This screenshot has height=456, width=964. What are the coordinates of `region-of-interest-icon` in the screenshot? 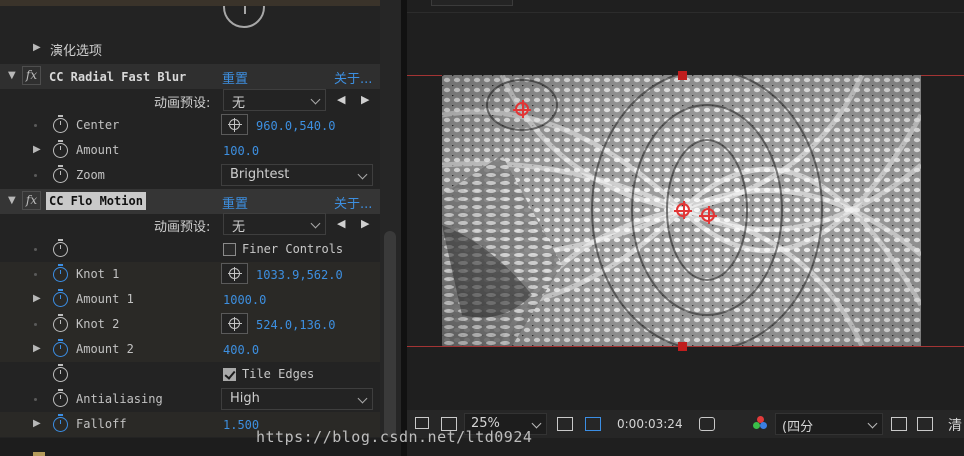 It's located at (899, 424).